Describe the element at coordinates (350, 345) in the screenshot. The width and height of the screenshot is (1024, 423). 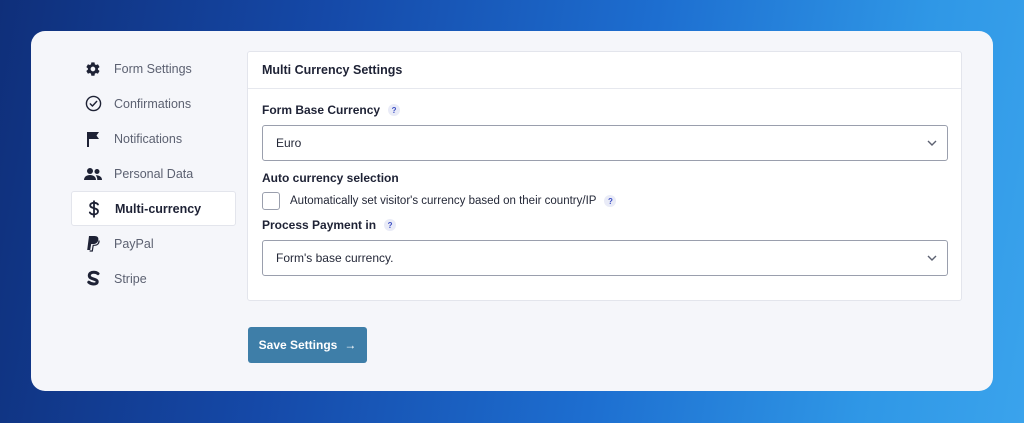
I see `arrow-right-icon: →` at that location.